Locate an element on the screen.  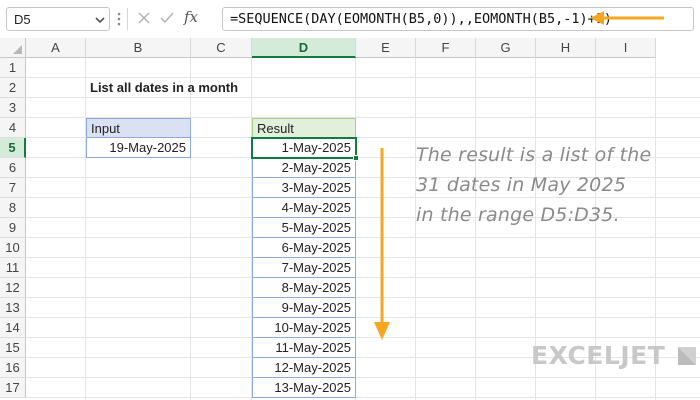
cancel-icon is located at coordinates (144, 18).